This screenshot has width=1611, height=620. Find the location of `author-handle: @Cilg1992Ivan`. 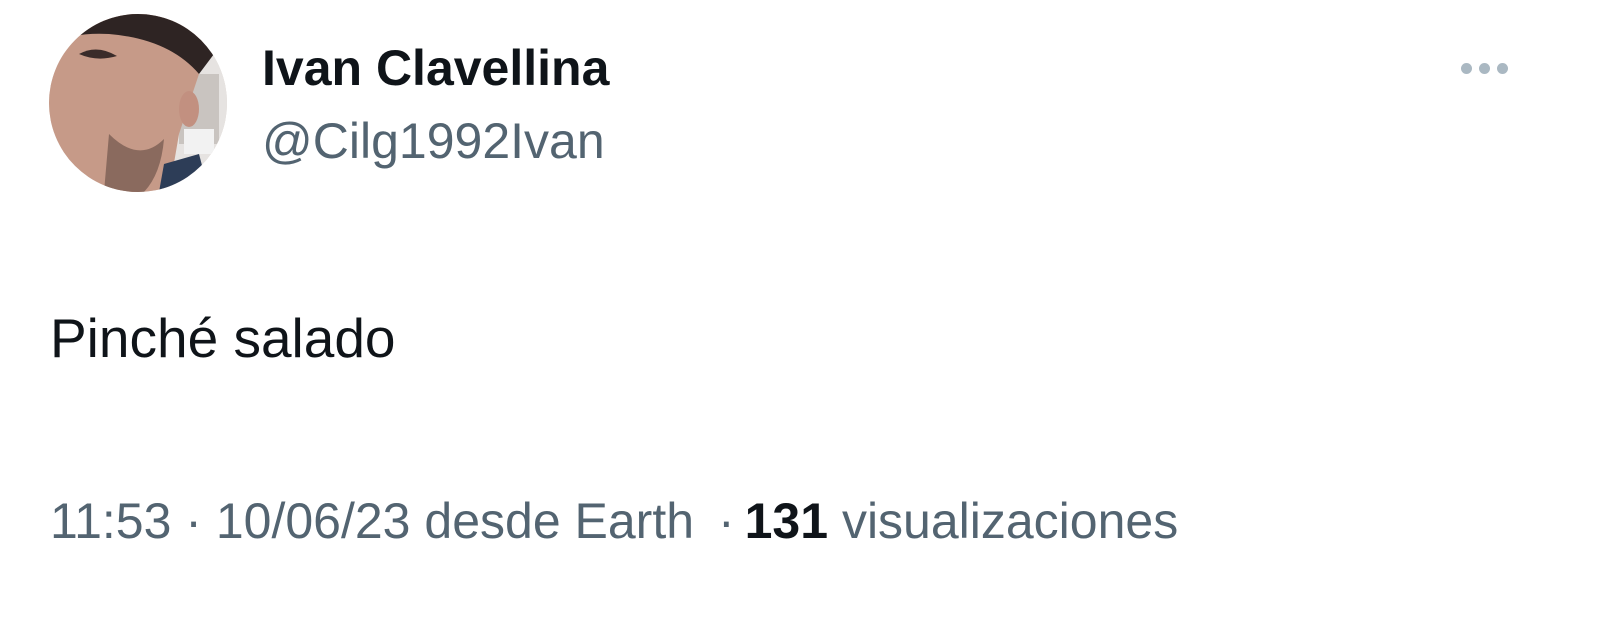

author-handle: @Cilg1992Ivan is located at coordinates (433, 141).